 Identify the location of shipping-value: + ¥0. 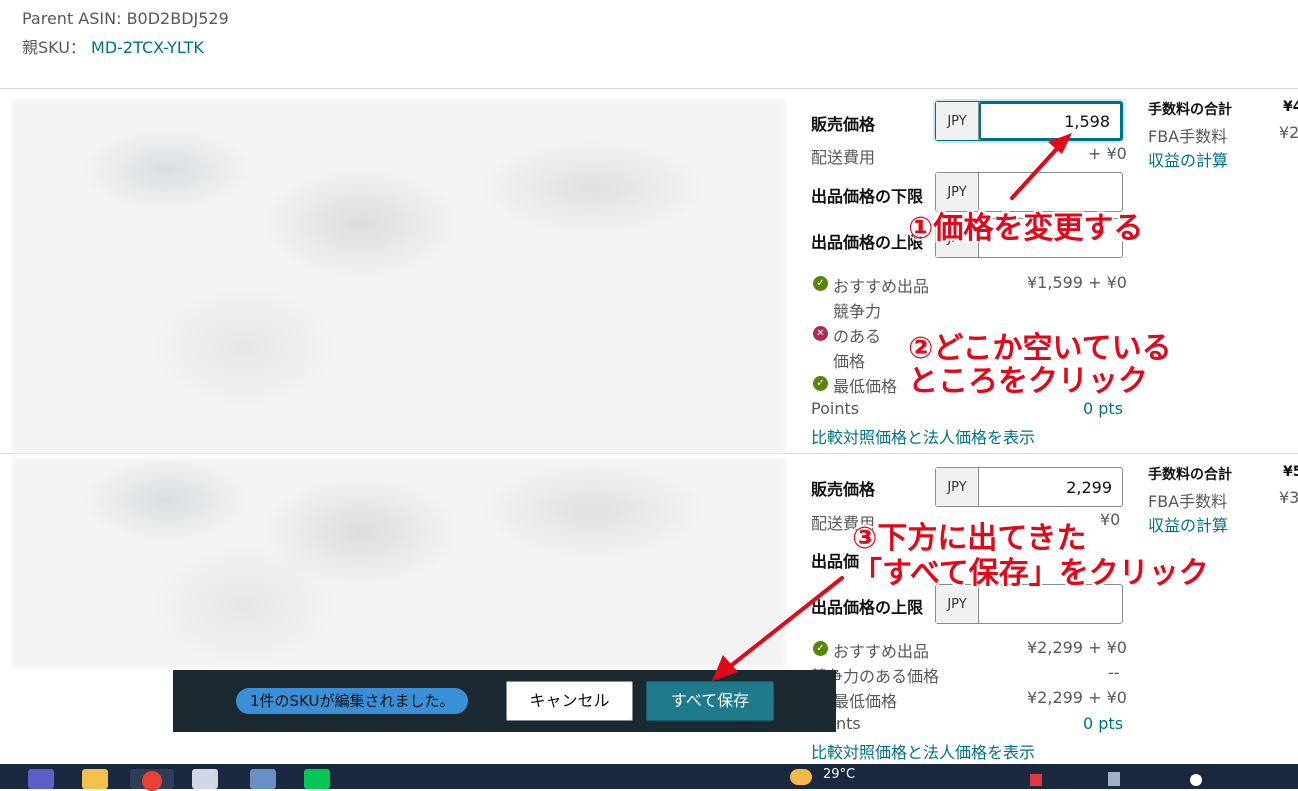
(1107, 153).